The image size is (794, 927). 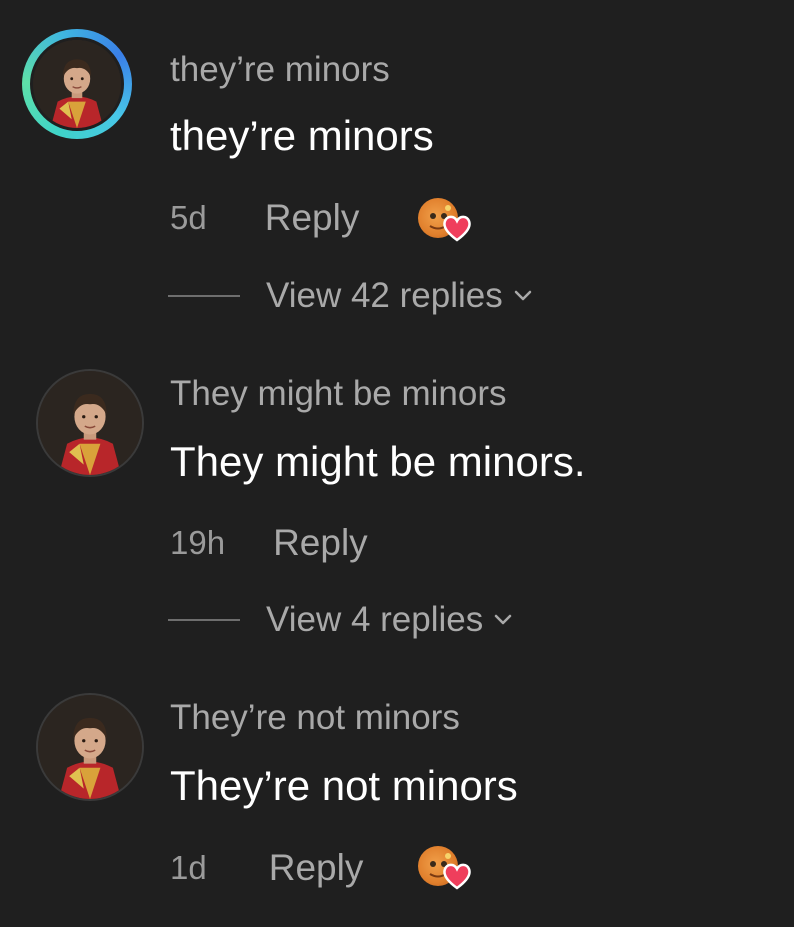 I want to click on comment-text: They’re not minors, so click(x=344, y=785).